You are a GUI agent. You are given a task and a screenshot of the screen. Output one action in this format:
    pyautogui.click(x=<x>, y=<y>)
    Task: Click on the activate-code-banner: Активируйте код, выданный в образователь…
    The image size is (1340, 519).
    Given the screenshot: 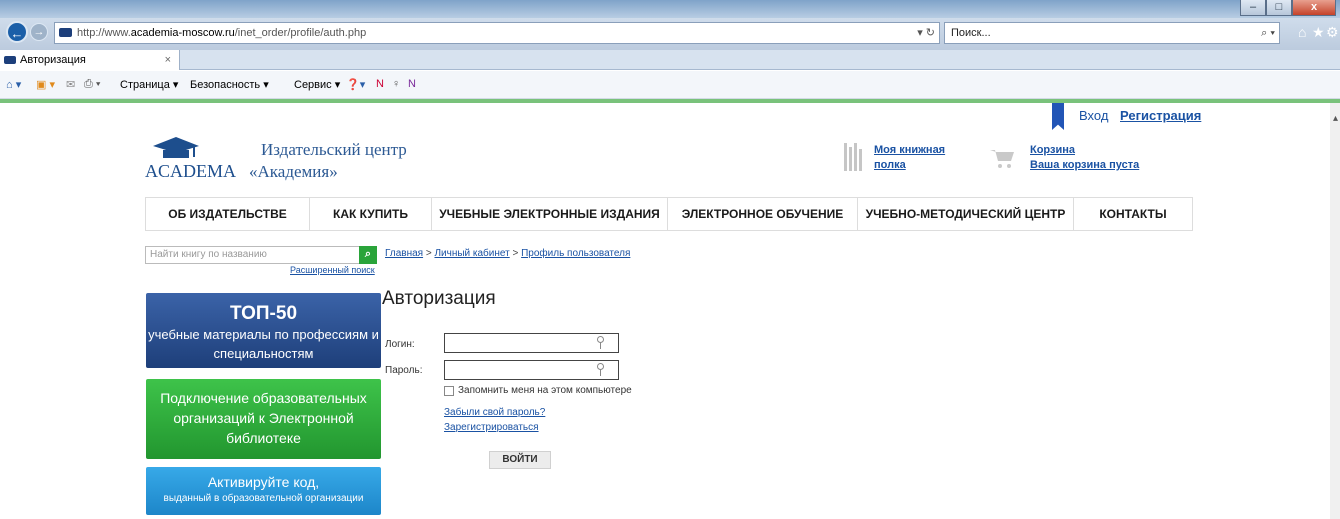 What is the action you would take?
    pyautogui.click(x=263, y=491)
    